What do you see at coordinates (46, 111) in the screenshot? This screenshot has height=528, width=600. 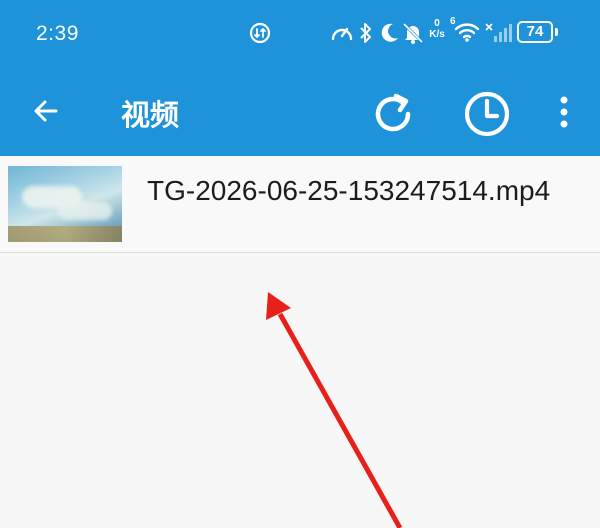 I see `back-arrow-icon` at bounding box center [46, 111].